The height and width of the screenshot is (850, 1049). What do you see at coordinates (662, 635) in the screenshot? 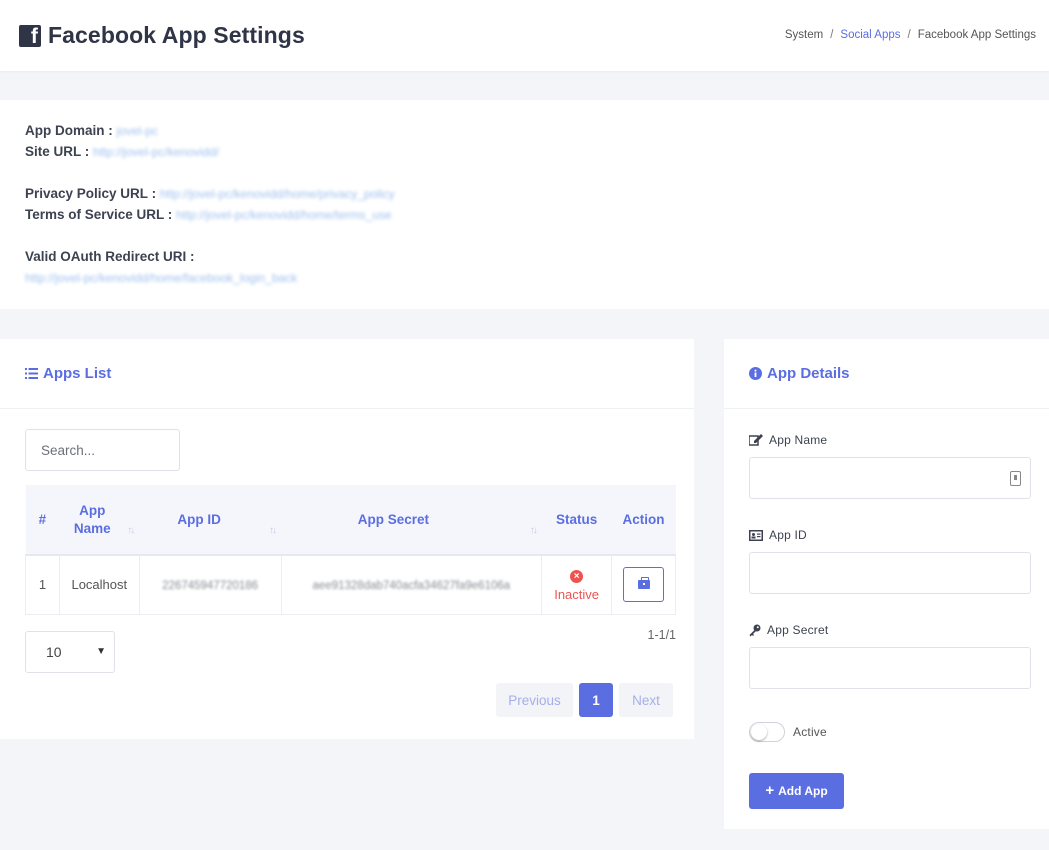
I see `pagination-count: 1-1/1` at bounding box center [662, 635].